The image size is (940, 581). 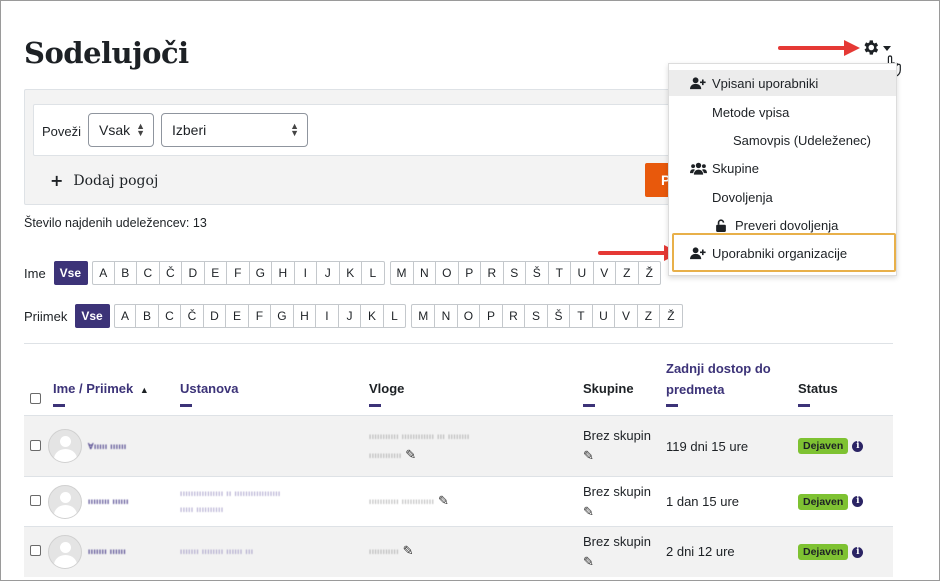 I want to click on select-all-checkbox, so click(x=35, y=398).